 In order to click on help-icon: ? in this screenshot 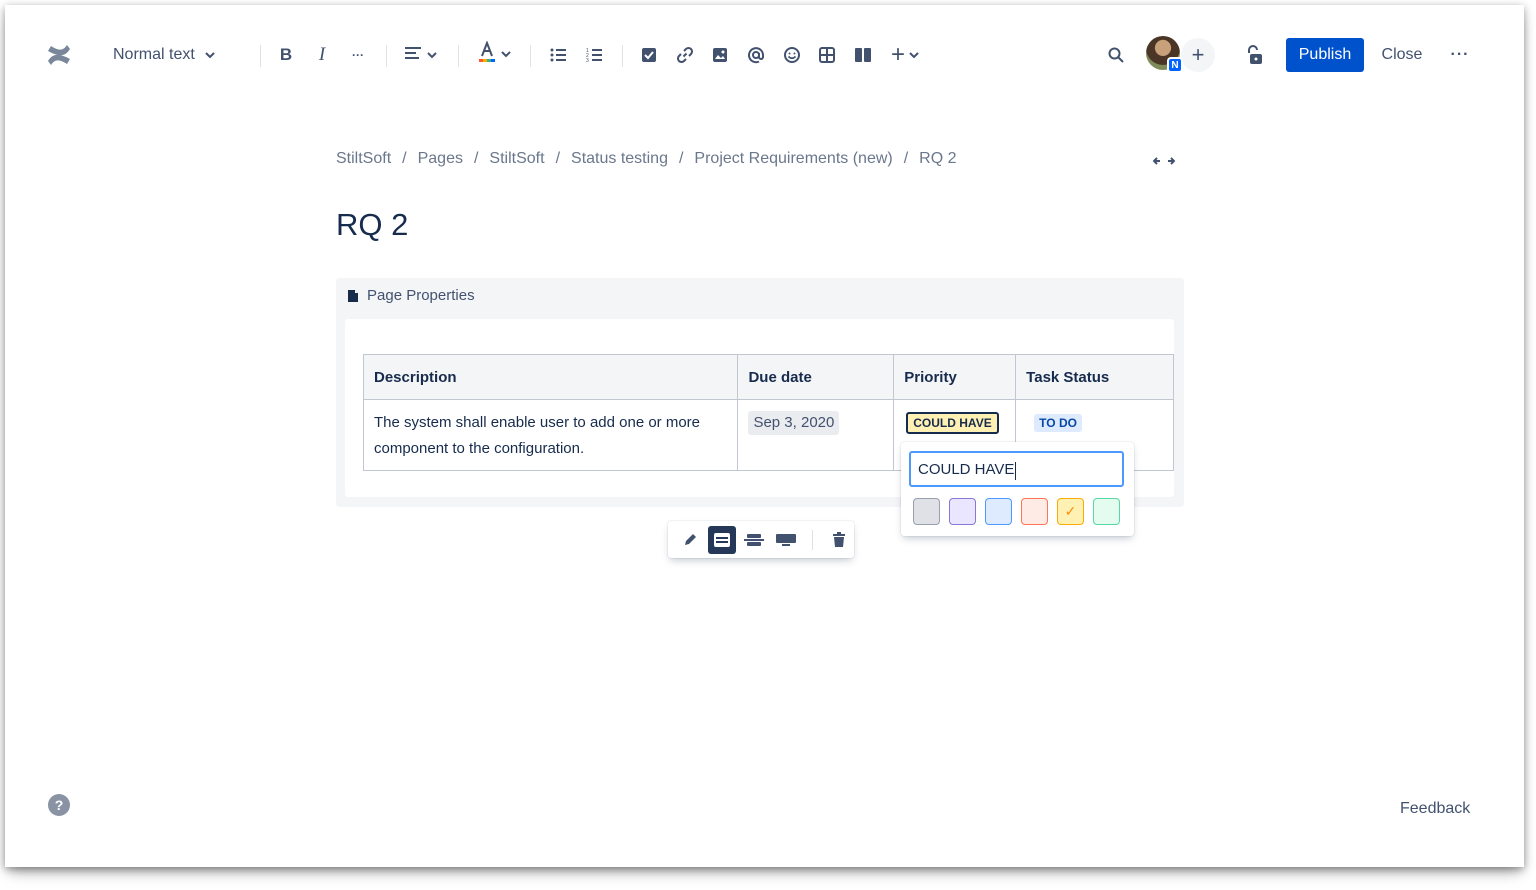, I will do `click(59, 805)`.